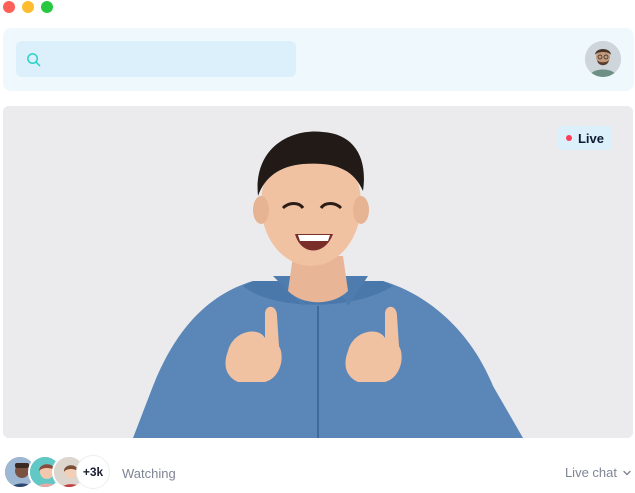 This screenshot has width=635, height=493. Describe the element at coordinates (149, 473) in the screenshot. I see `watching-label: Watching` at that location.